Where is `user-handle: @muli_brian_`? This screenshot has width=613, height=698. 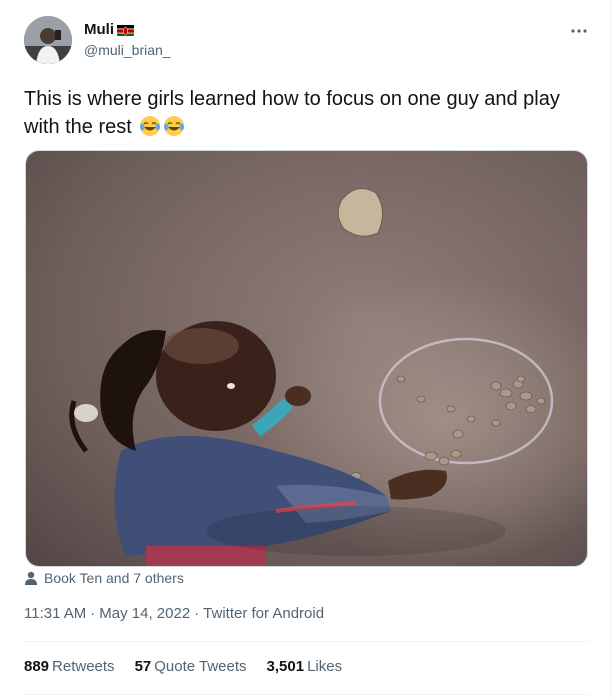
user-handle: @muli_brian_ is located at coordinates (127, 50).